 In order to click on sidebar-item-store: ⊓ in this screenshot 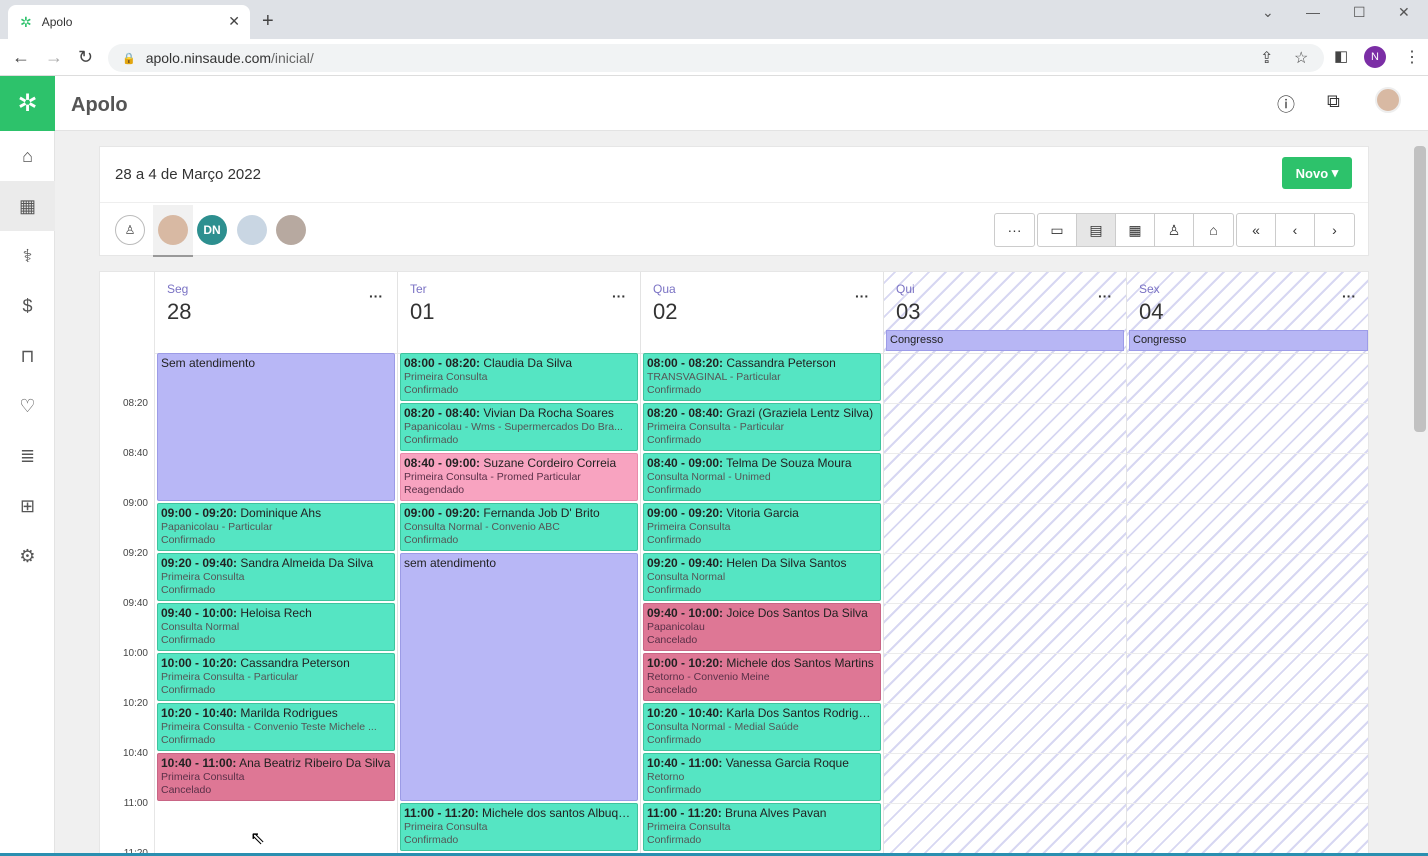, I will do `click(27, 356)`.